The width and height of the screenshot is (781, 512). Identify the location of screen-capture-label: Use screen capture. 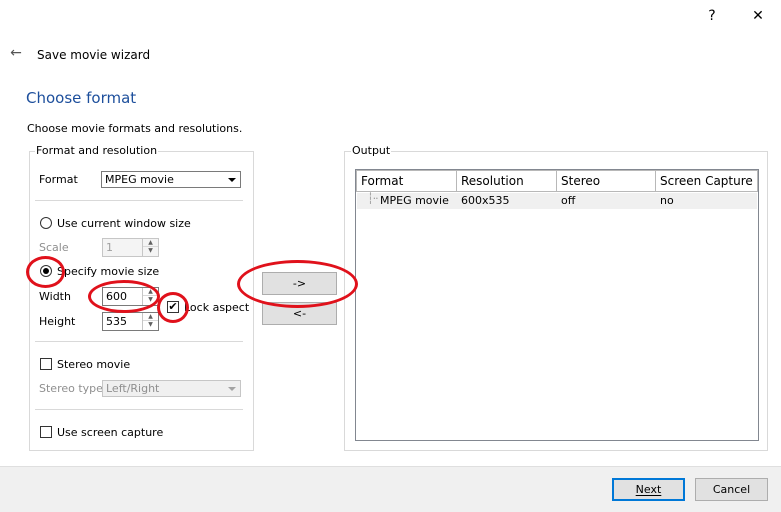
(110, 432).